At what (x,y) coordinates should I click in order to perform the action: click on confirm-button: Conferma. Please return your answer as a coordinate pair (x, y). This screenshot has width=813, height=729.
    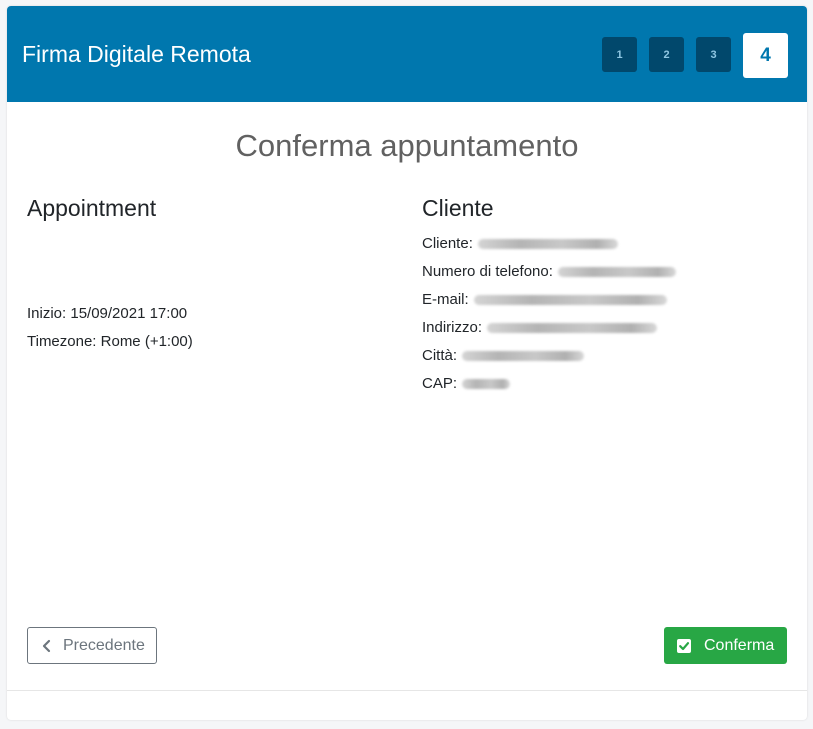
    Looking at the image, I should click on (725, 645).